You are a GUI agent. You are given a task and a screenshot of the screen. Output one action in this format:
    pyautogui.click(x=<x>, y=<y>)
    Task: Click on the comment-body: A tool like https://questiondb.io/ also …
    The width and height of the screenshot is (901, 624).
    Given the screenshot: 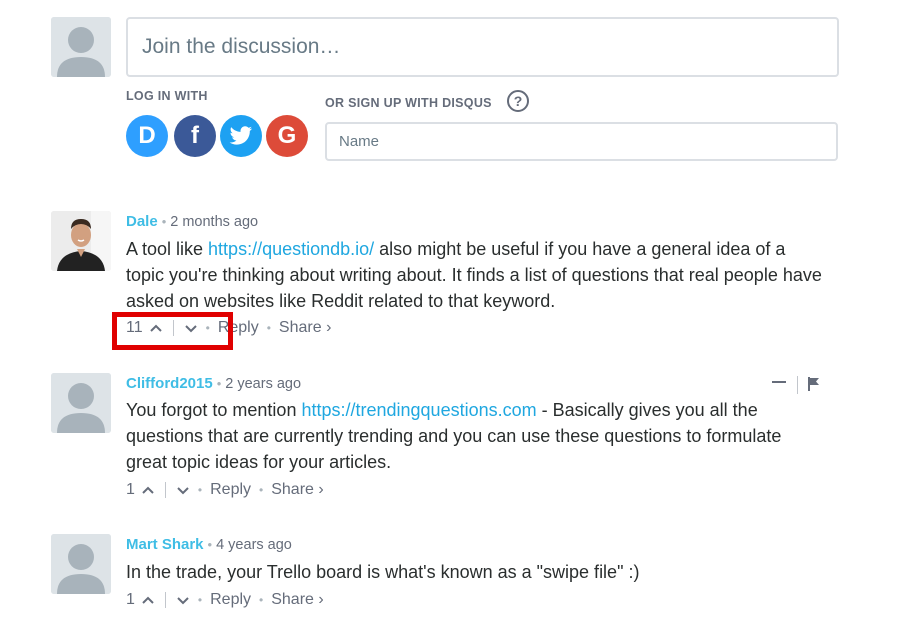 What is the action you would take?
    pyautogui.click(x=476, y=275)
    